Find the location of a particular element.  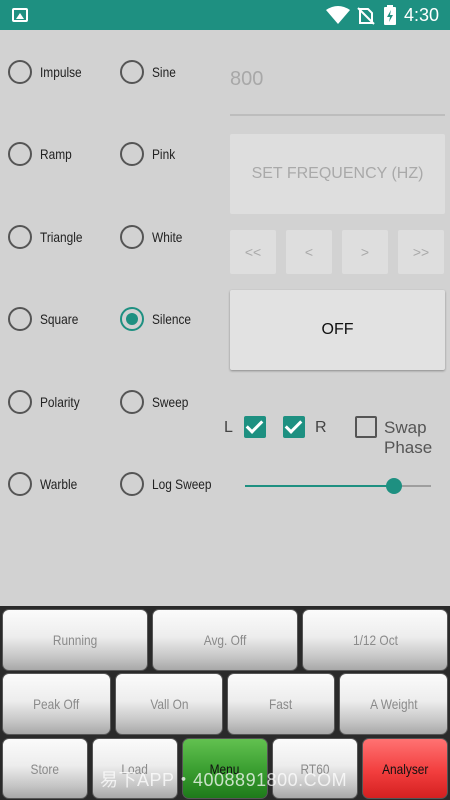

slider-thumb is located at coordinates (393, 486).